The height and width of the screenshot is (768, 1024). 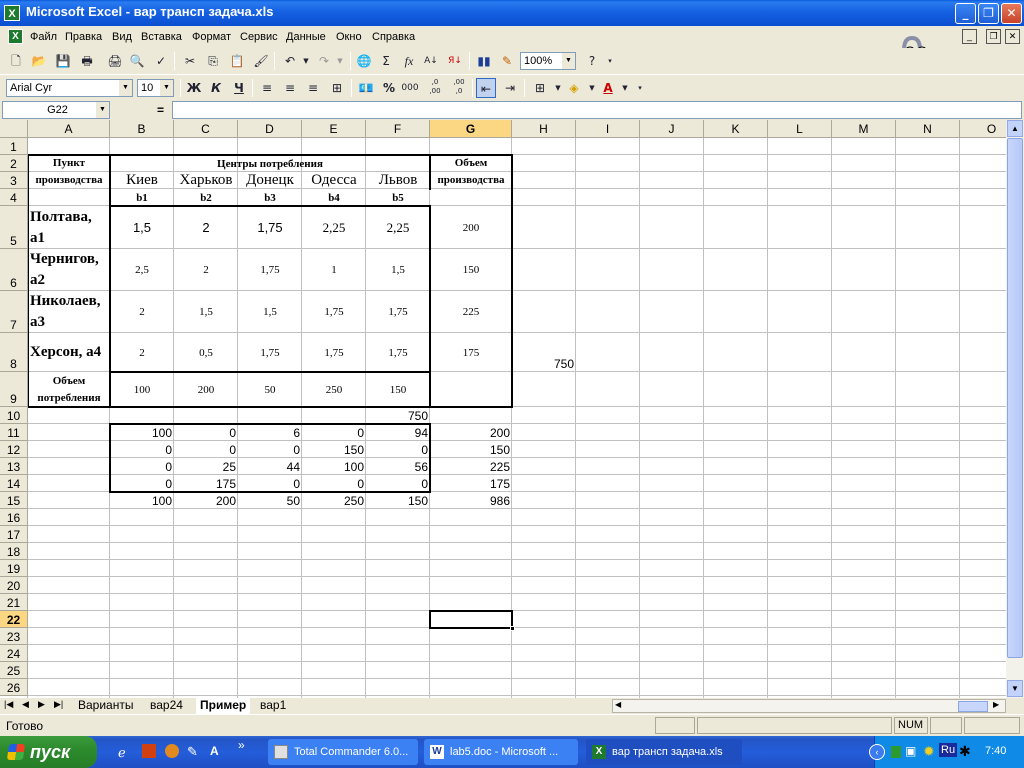 I want to click on start-button: пуск, so click(x=48, y=752).